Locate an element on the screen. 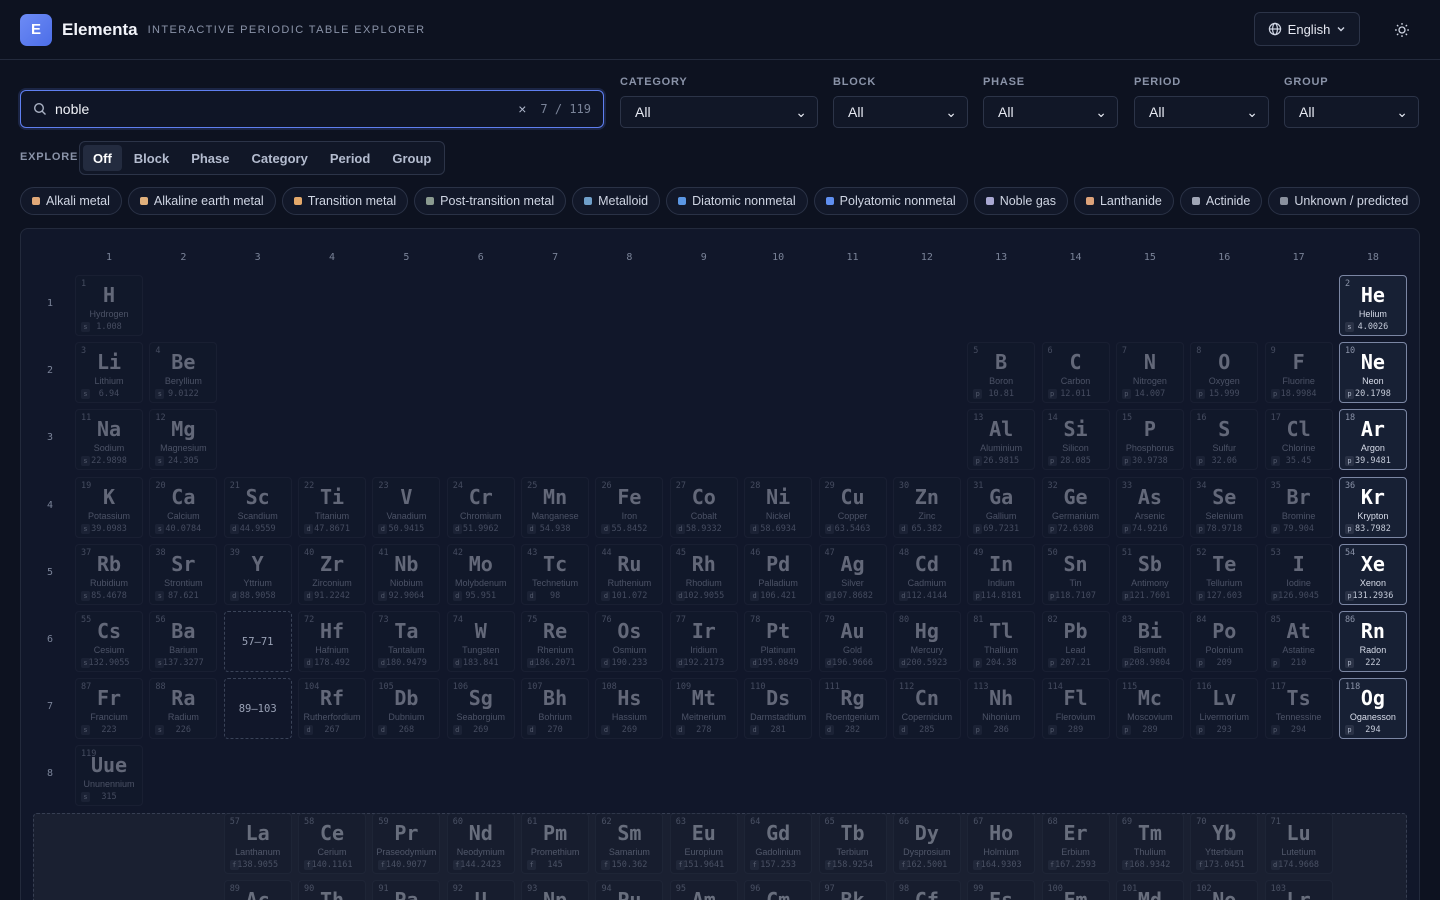 The width and height of the screenshot is (1440, 900). legend-chip: Actinide is located at coordinates (1221, 201).